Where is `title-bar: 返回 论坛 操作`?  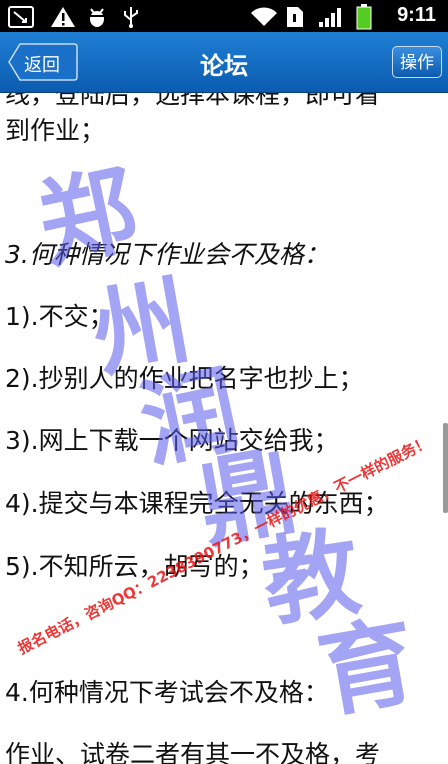 title-bar: 返回 论坛 操作 is located at coordinates (224, 62).